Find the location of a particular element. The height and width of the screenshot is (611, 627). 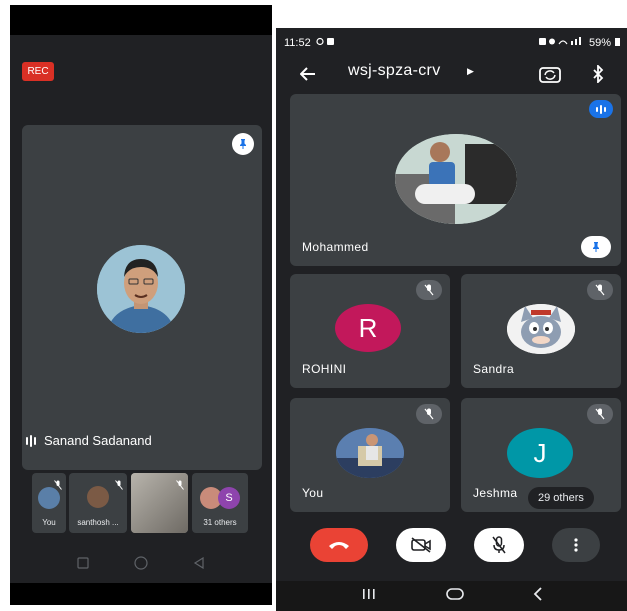

thumbnail-label: 31 others is located at coordinates (220, 522).